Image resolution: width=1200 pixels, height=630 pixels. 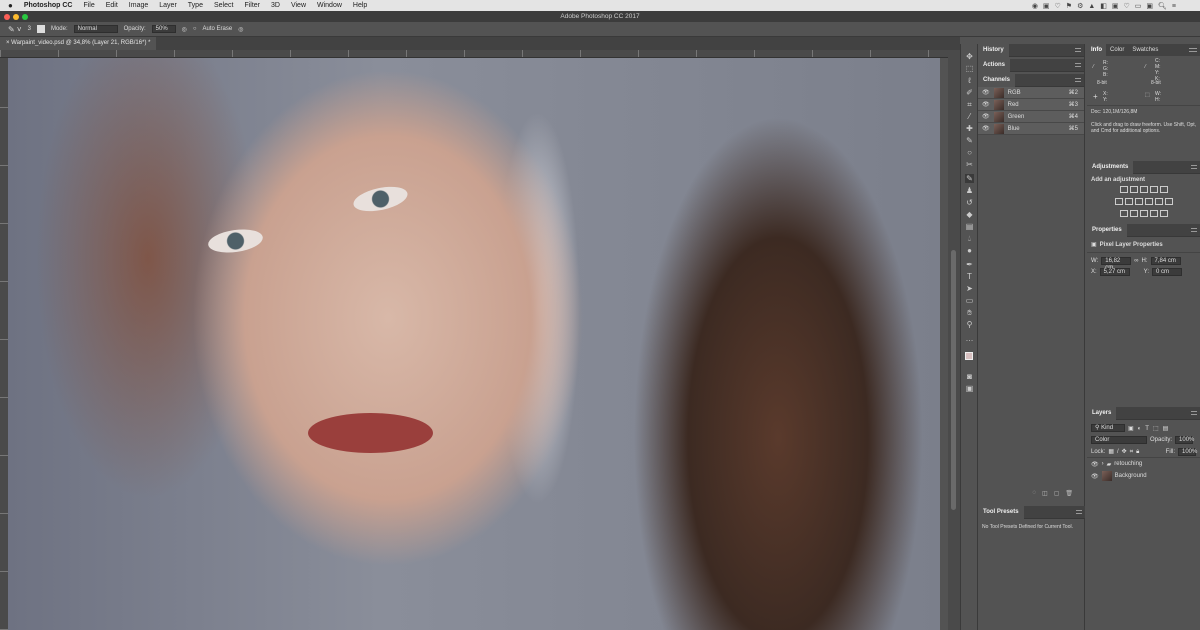 I want to click on eraser-tool-icon: ◆, so click(x=969, y=214).